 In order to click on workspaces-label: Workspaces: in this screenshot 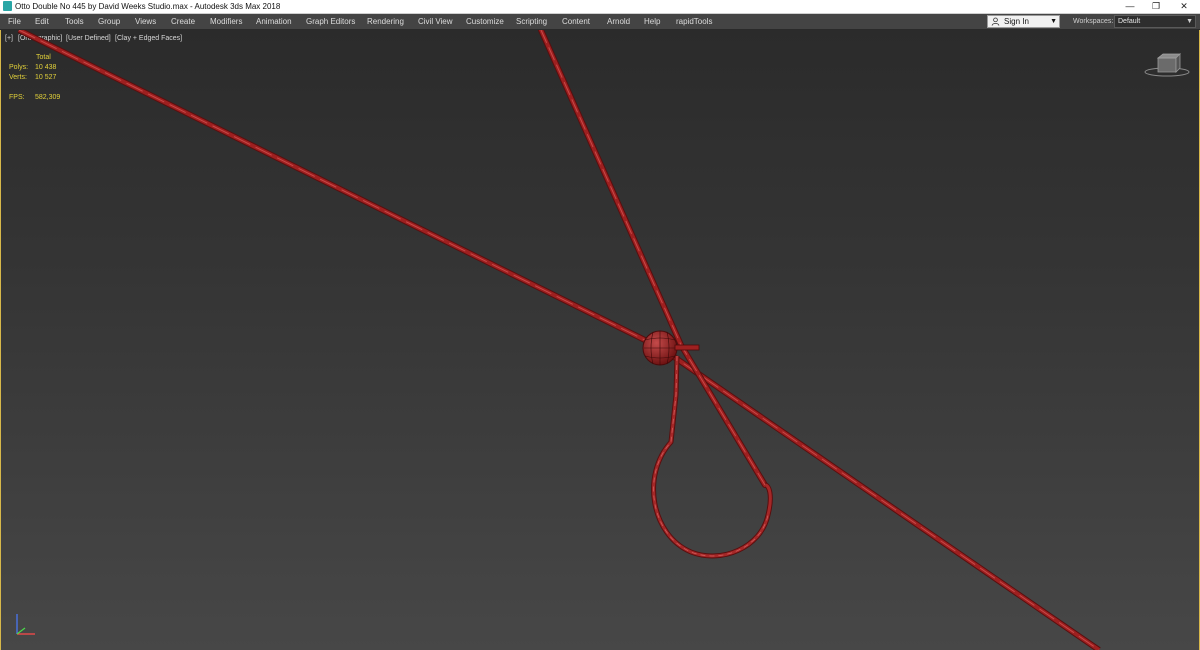, I will do `click(1093, 21)`.